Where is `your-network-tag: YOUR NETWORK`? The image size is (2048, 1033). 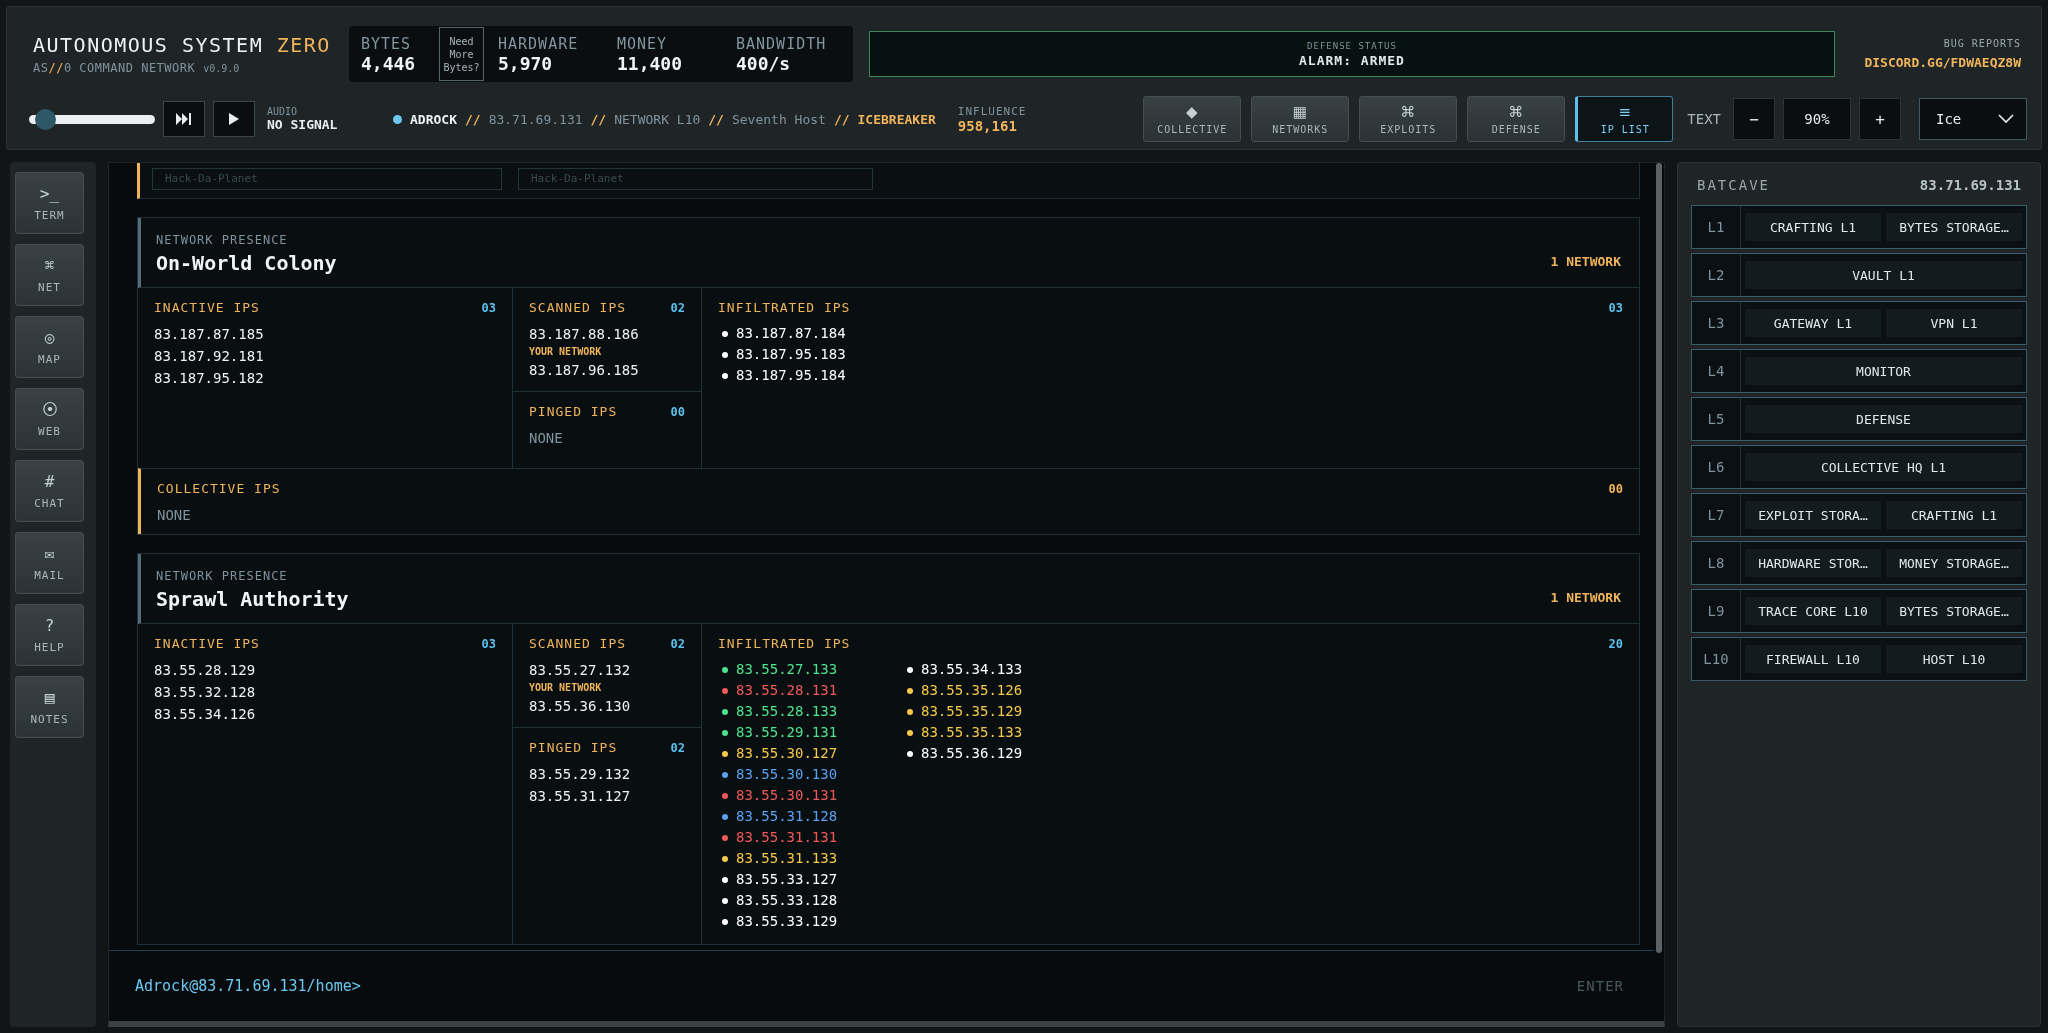
your-network-tag: YOUR NETWORK is located at coordinates (607, 352).